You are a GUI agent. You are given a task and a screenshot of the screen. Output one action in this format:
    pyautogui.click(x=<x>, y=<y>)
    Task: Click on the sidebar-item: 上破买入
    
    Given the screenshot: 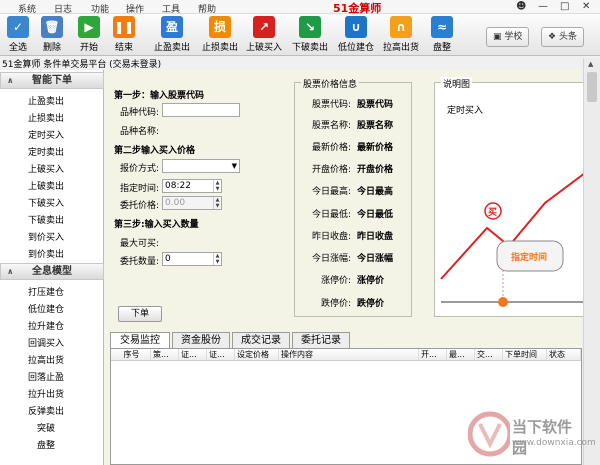 What is the action you would take?
    pyautogui.click(x=46, y=168)
    